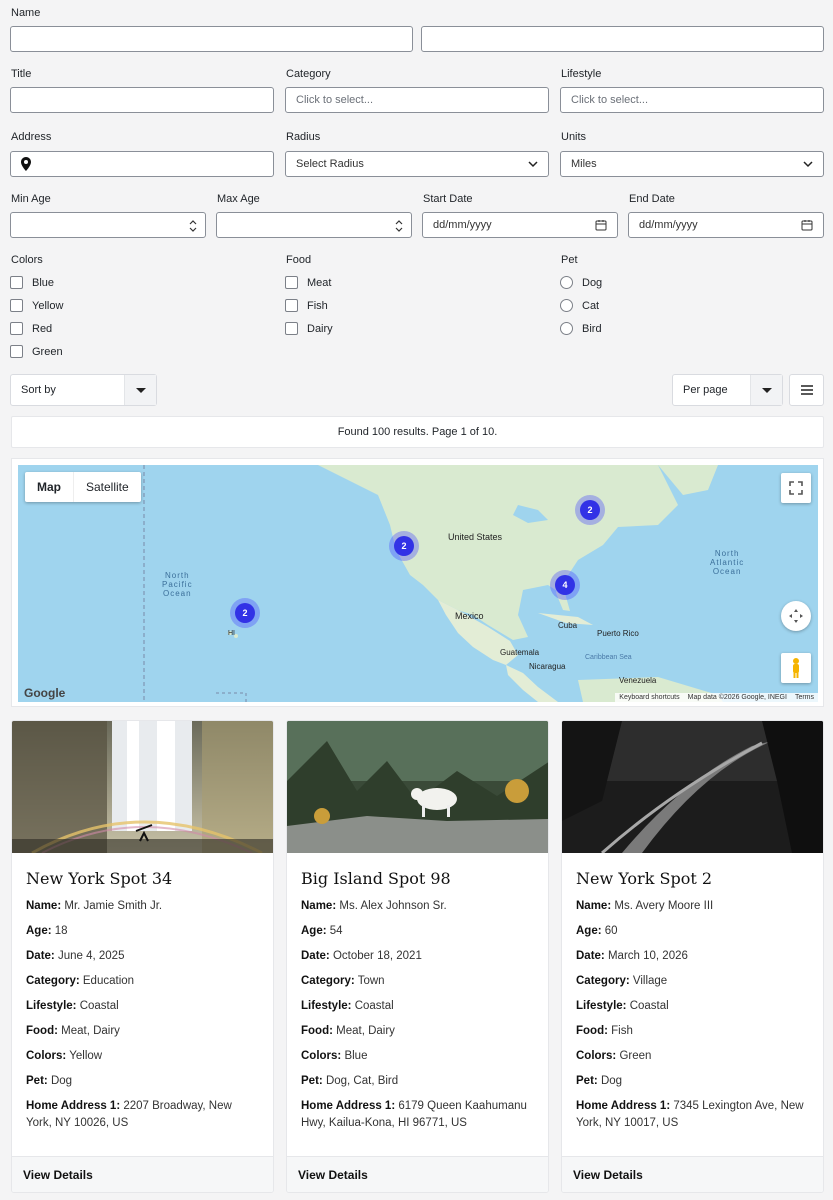 Image resolution: width=833 pixels, height=1200 pixels. Describe the element at coordinates (804, 697) in the screenshot. I see `terms-link: Terms` at that location.